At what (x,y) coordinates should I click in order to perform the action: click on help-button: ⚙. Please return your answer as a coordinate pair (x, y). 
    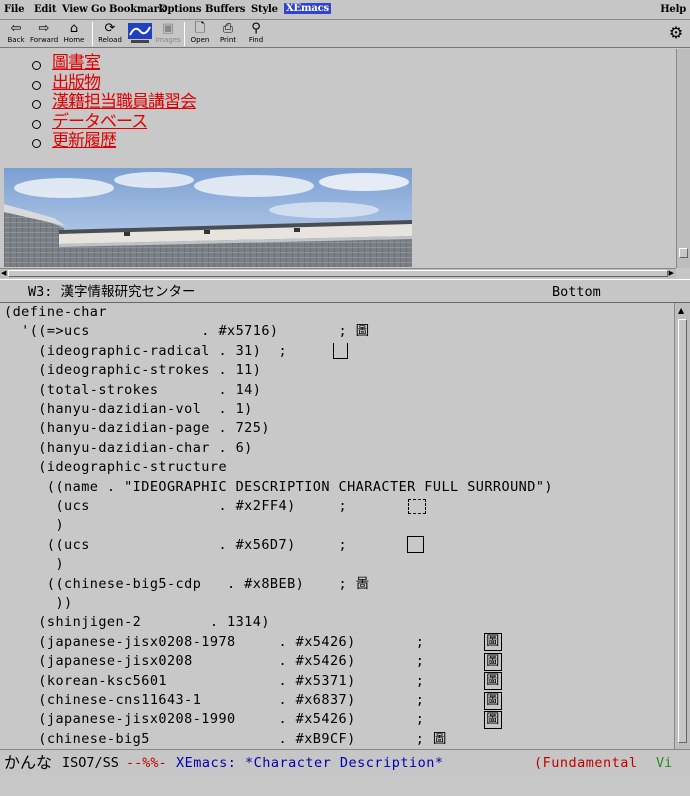
    Looking at the image, I should click on (676, 34).